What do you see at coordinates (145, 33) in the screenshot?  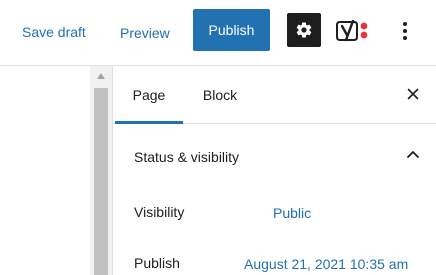 I see `preview-button: Preview` at bounding box center [145, 33].